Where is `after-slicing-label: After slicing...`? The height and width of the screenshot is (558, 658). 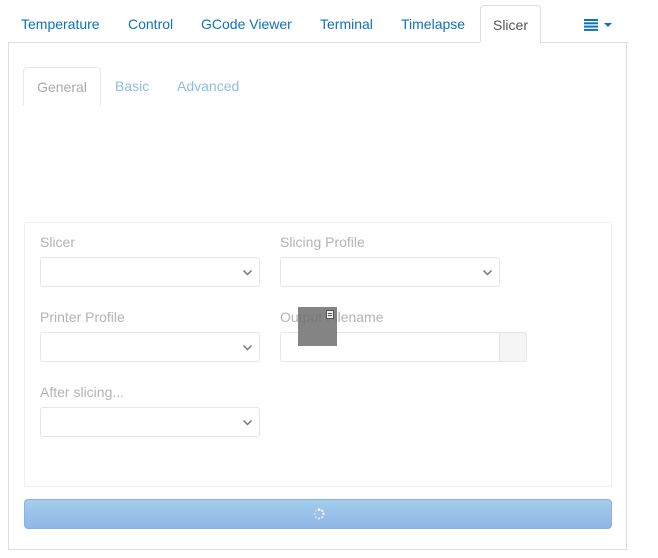 after-slicing-label: After slicing... is located at coordinates (82, 392).